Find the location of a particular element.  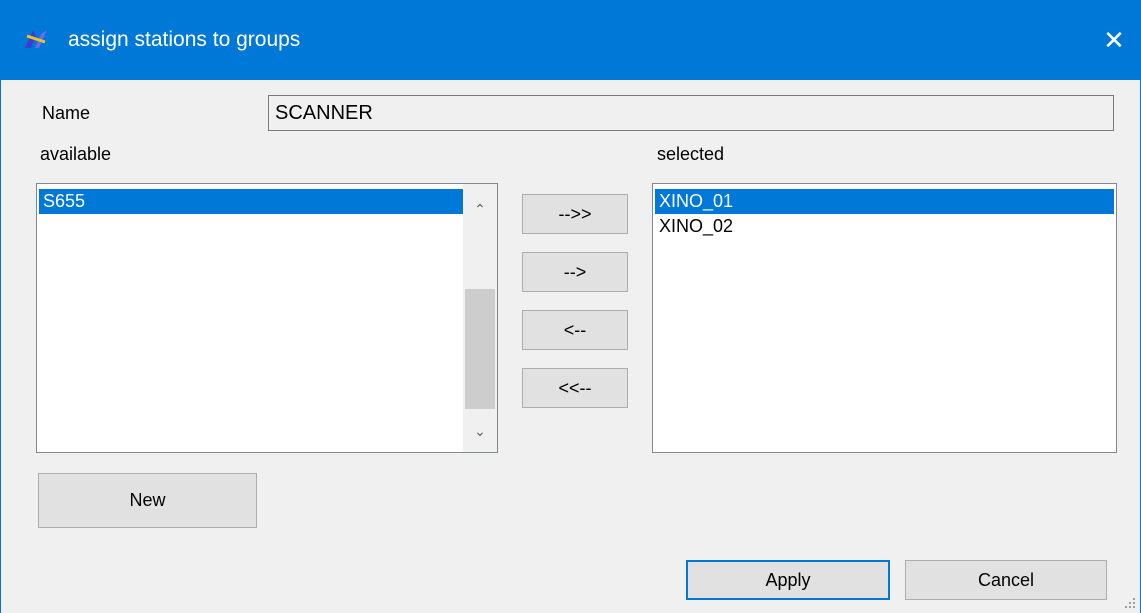

resize-grip-icon is located at coordinates (1130, 603).